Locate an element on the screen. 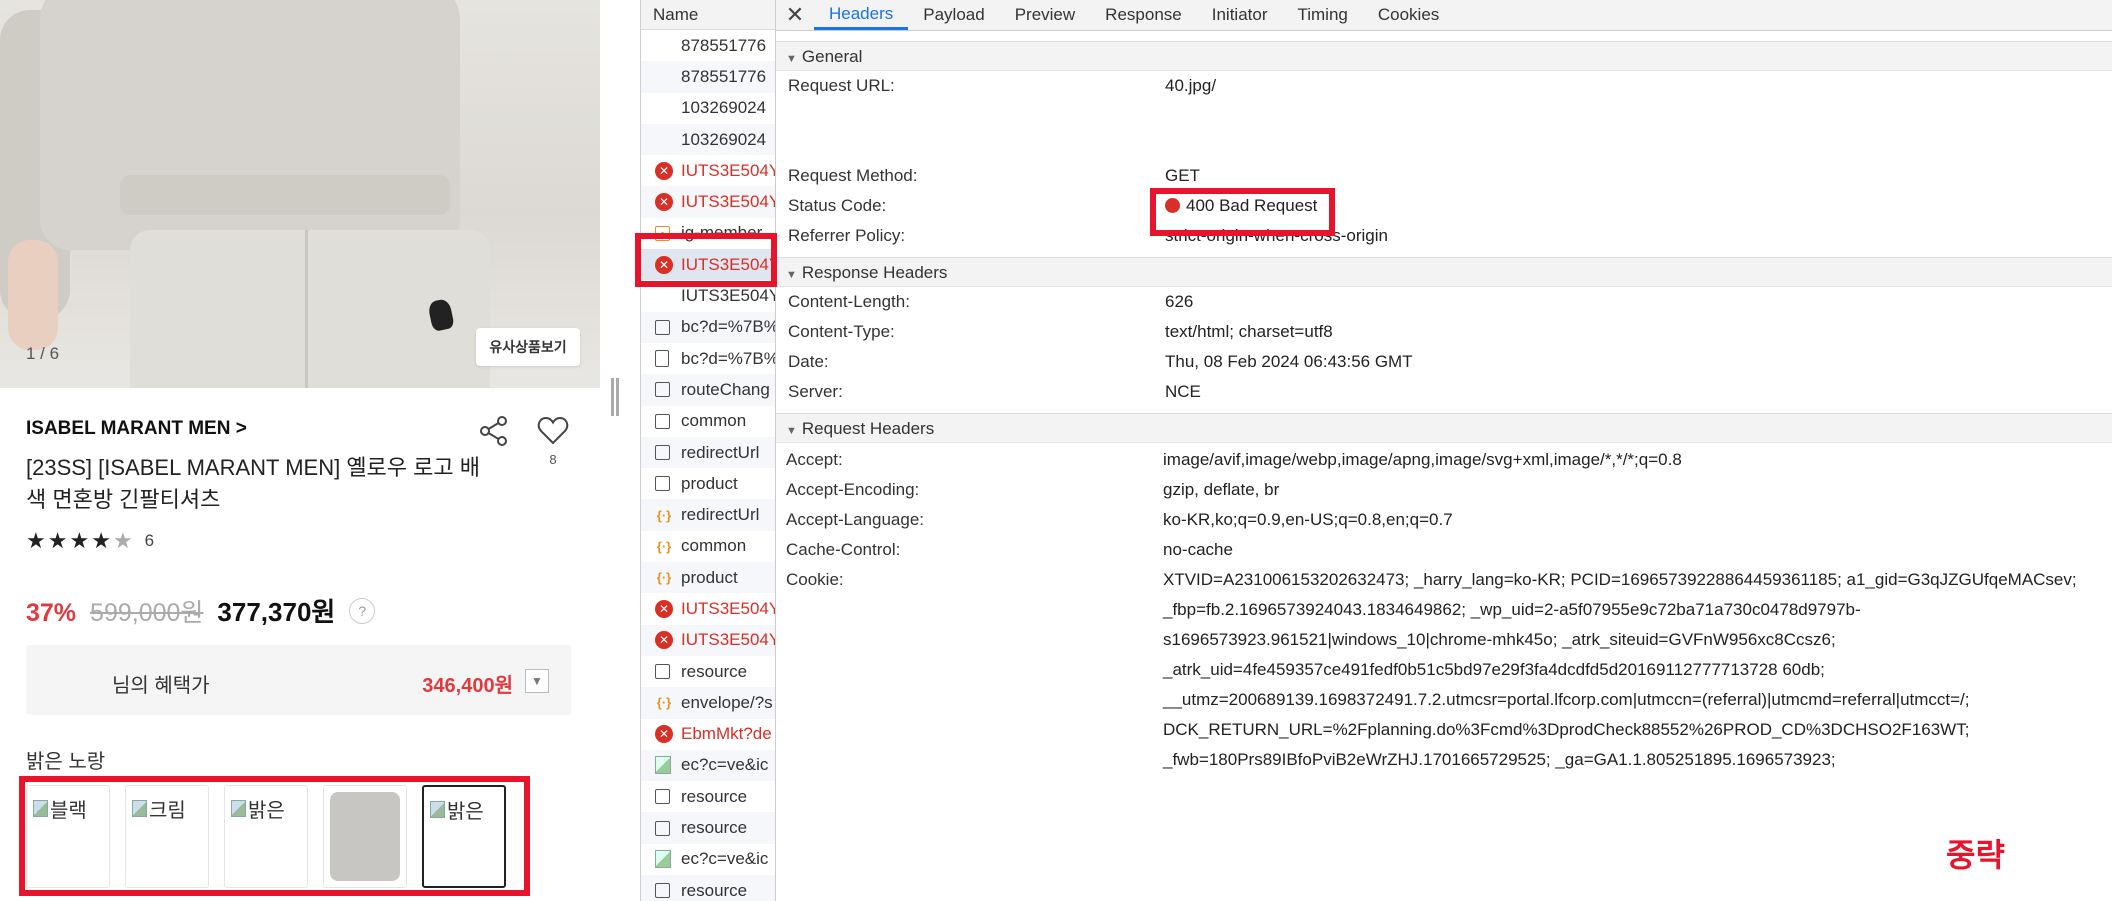 The image size is (2112, 901). rating: ★ ★ ★ ★ ★ 6 is located at coordinates (90, 541).